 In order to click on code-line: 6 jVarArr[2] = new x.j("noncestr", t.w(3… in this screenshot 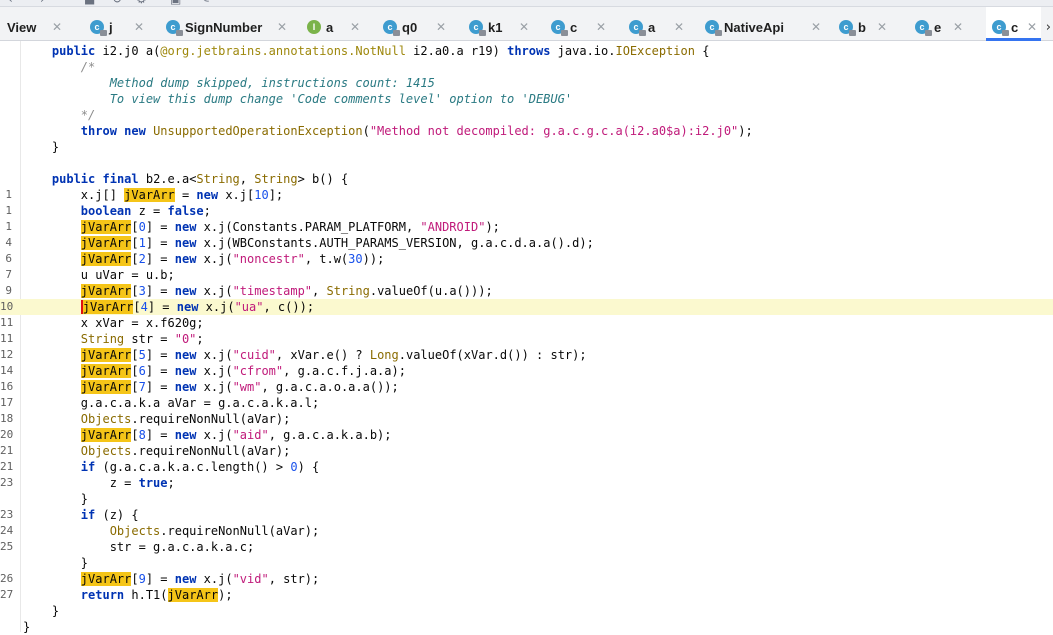, I will do `click(526, 259)`.